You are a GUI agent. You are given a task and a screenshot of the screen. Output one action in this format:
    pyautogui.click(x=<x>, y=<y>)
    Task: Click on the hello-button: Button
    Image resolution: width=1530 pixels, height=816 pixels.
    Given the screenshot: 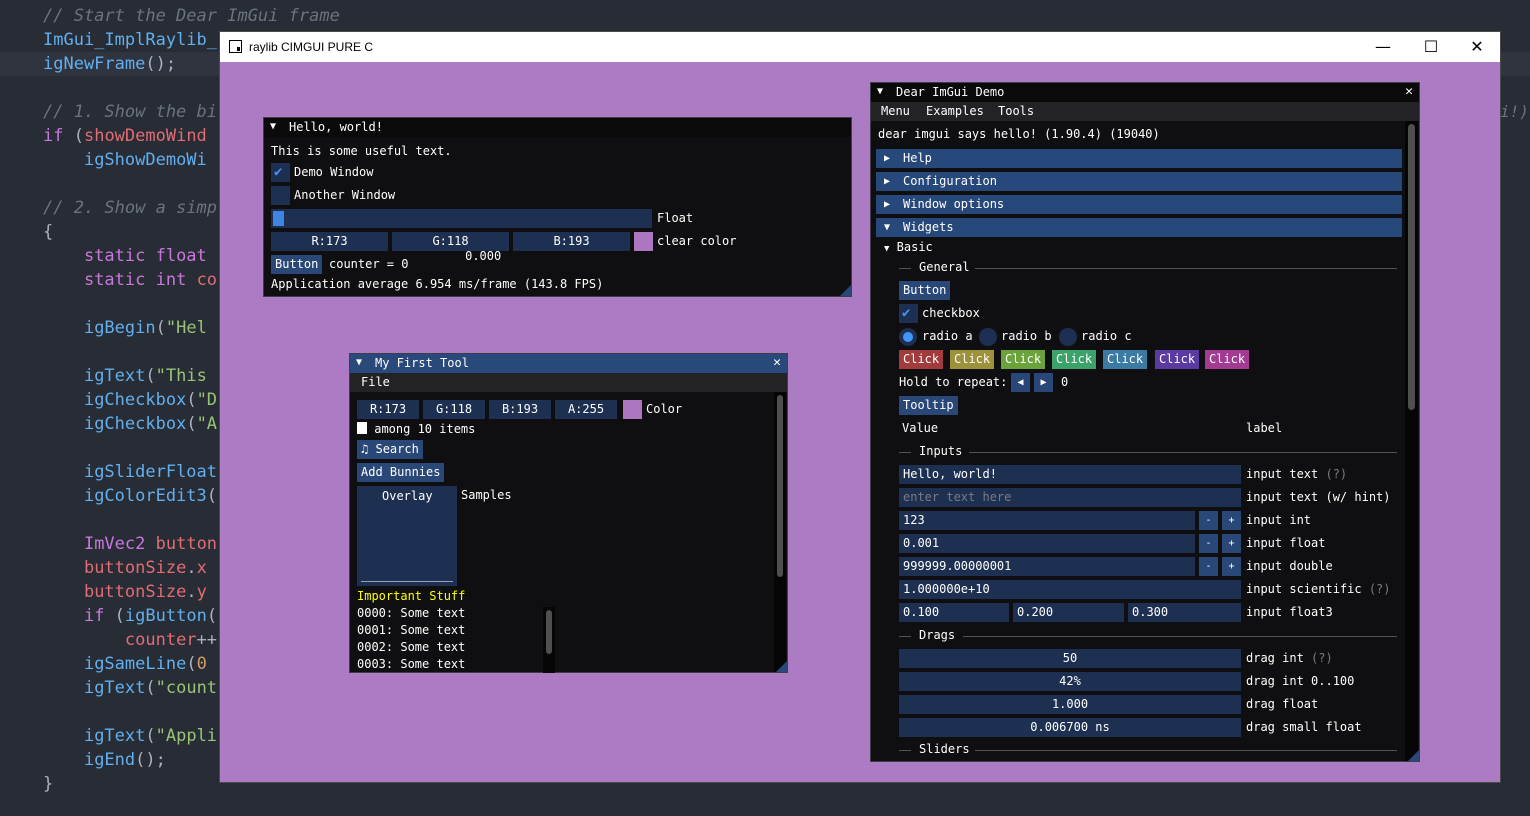 What is the action you would take?
    pyautogui.click(x=297, y=264)
    